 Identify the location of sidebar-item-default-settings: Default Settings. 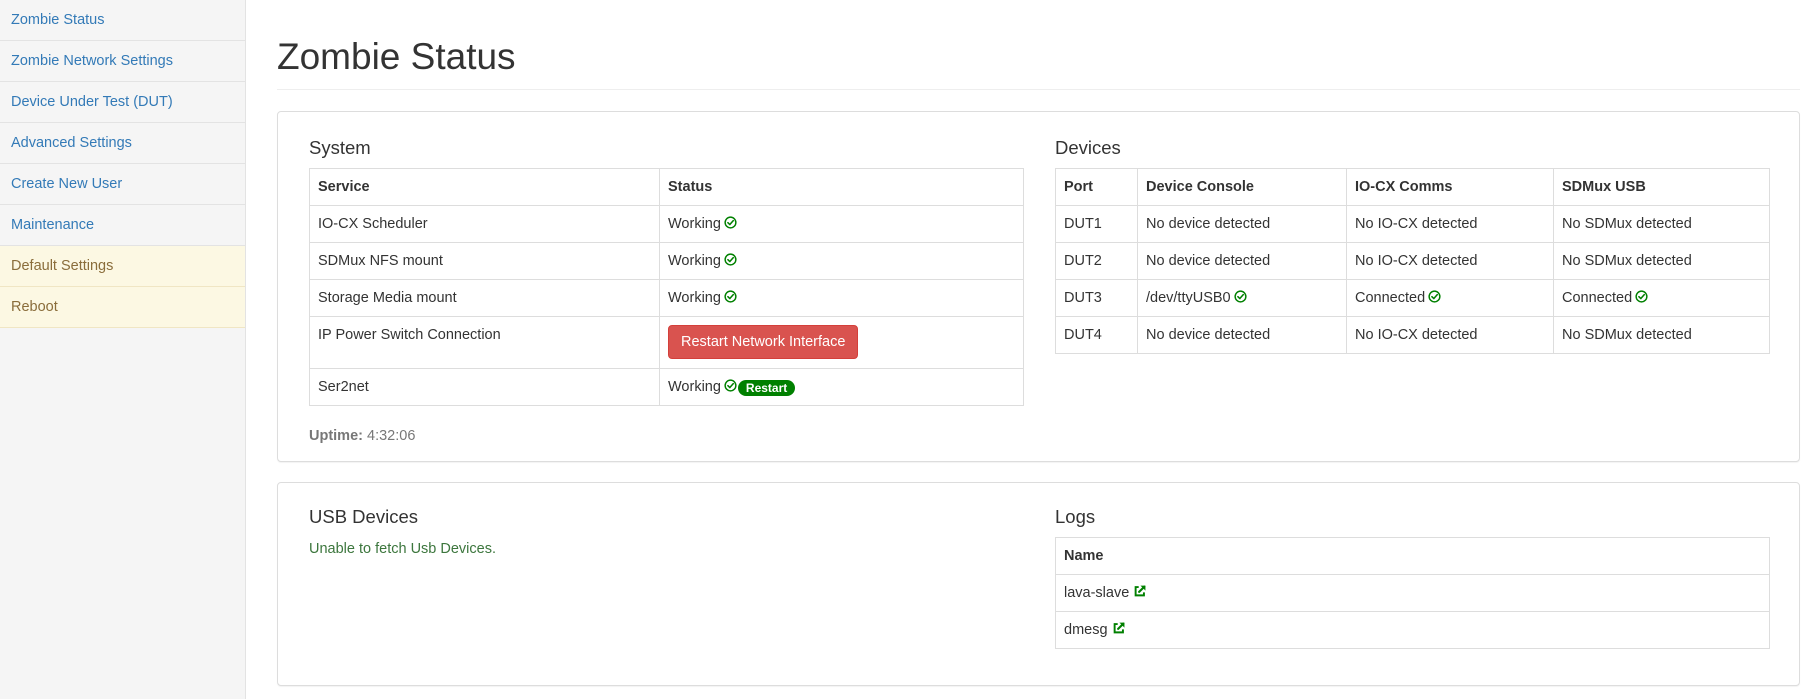
(122, 266).